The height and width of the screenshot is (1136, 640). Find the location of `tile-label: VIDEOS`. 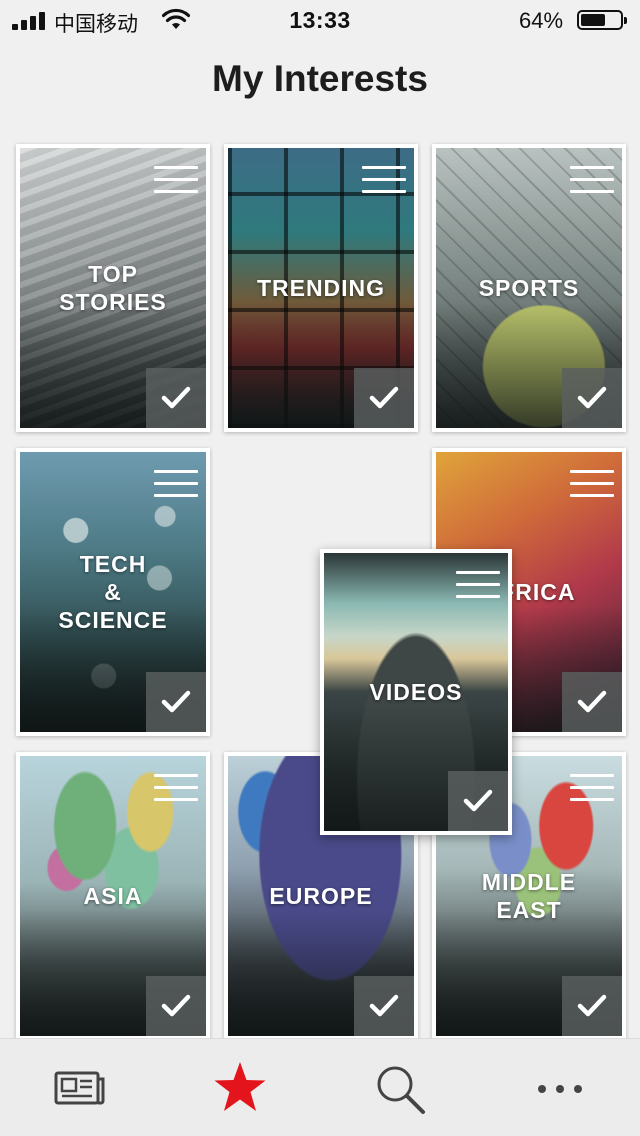

tile-label: VIDEOS is located at coordinates (416, 692).